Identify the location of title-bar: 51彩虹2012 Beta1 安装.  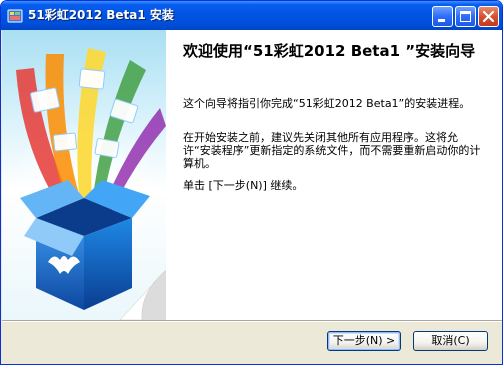
(251, 15).